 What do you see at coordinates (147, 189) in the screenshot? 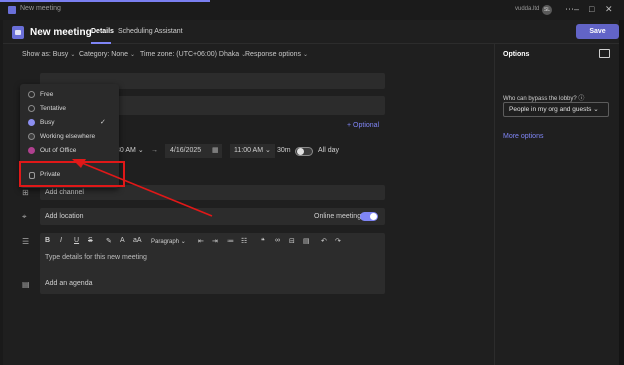
I see `arrow-line` at bounding box center [147, 189].